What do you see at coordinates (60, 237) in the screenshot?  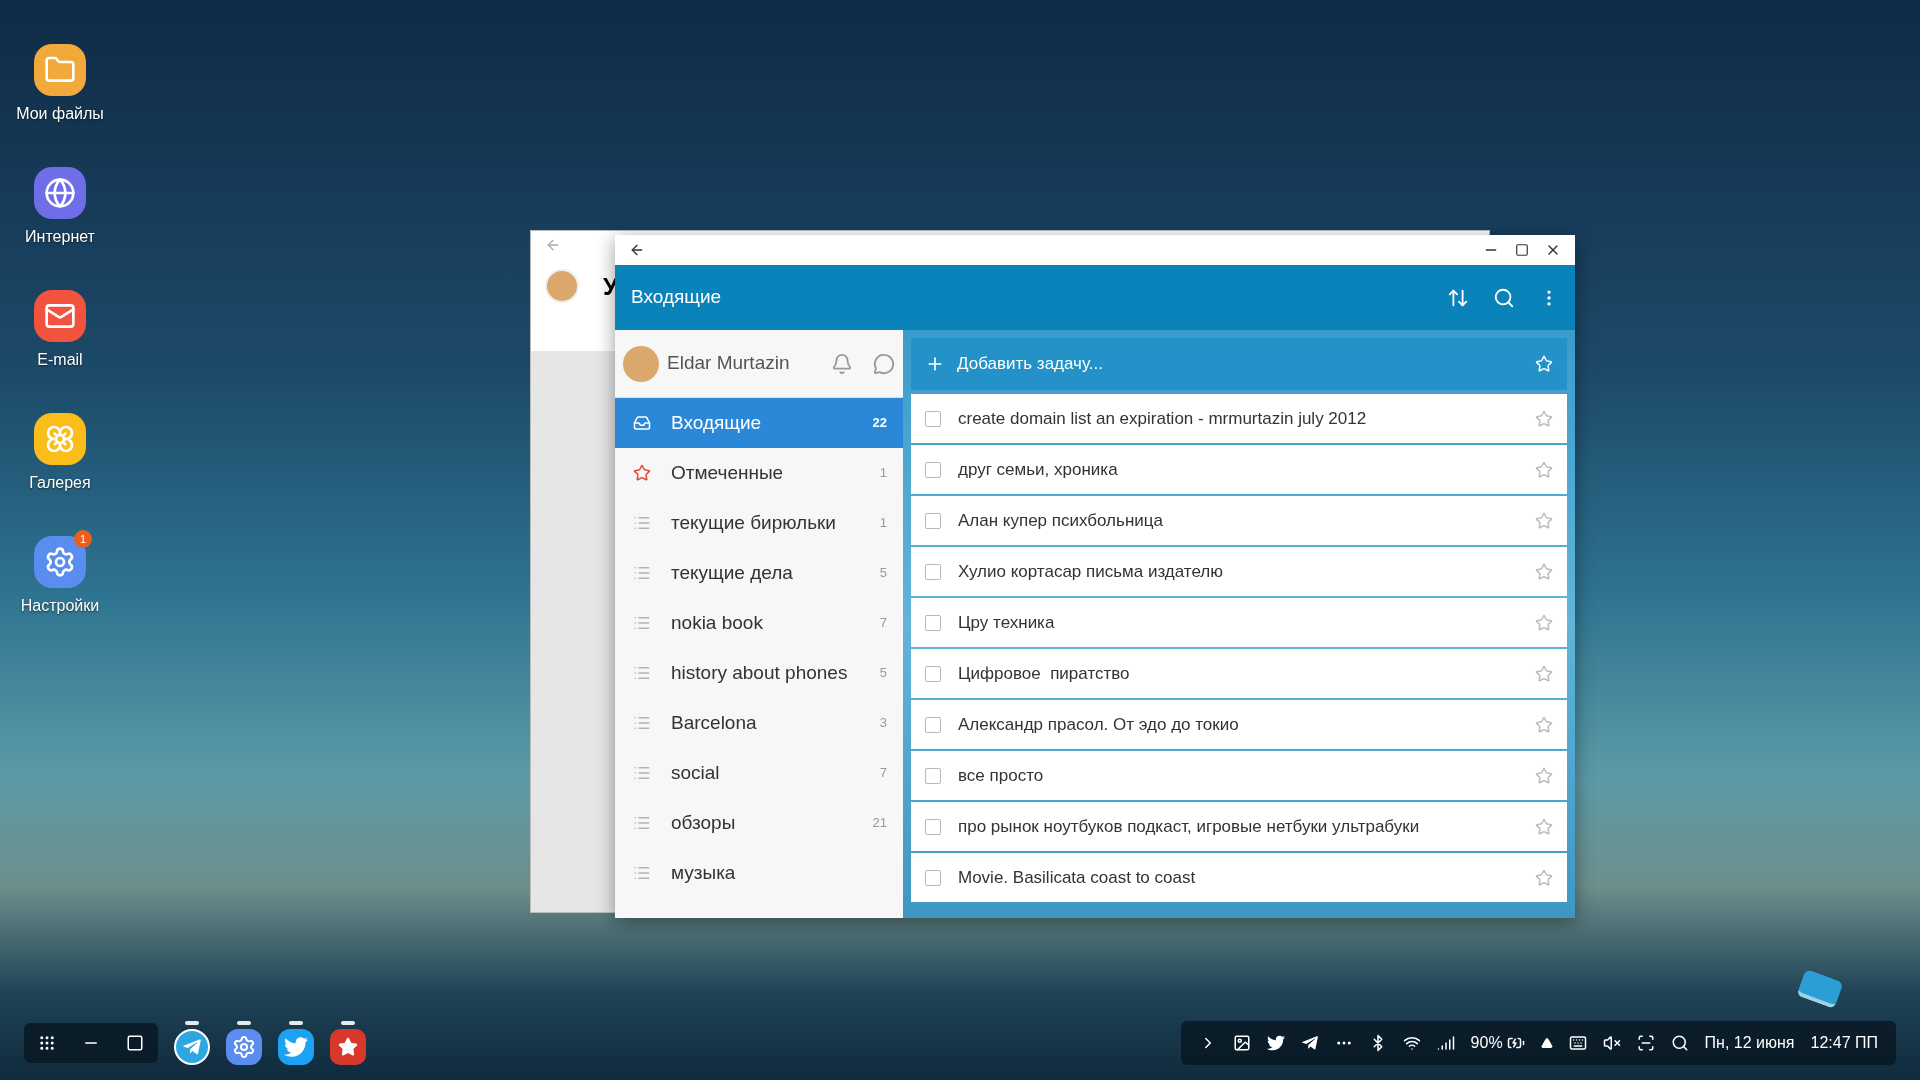 I see `app-label: Интернет` at bounding box center [60, 237].